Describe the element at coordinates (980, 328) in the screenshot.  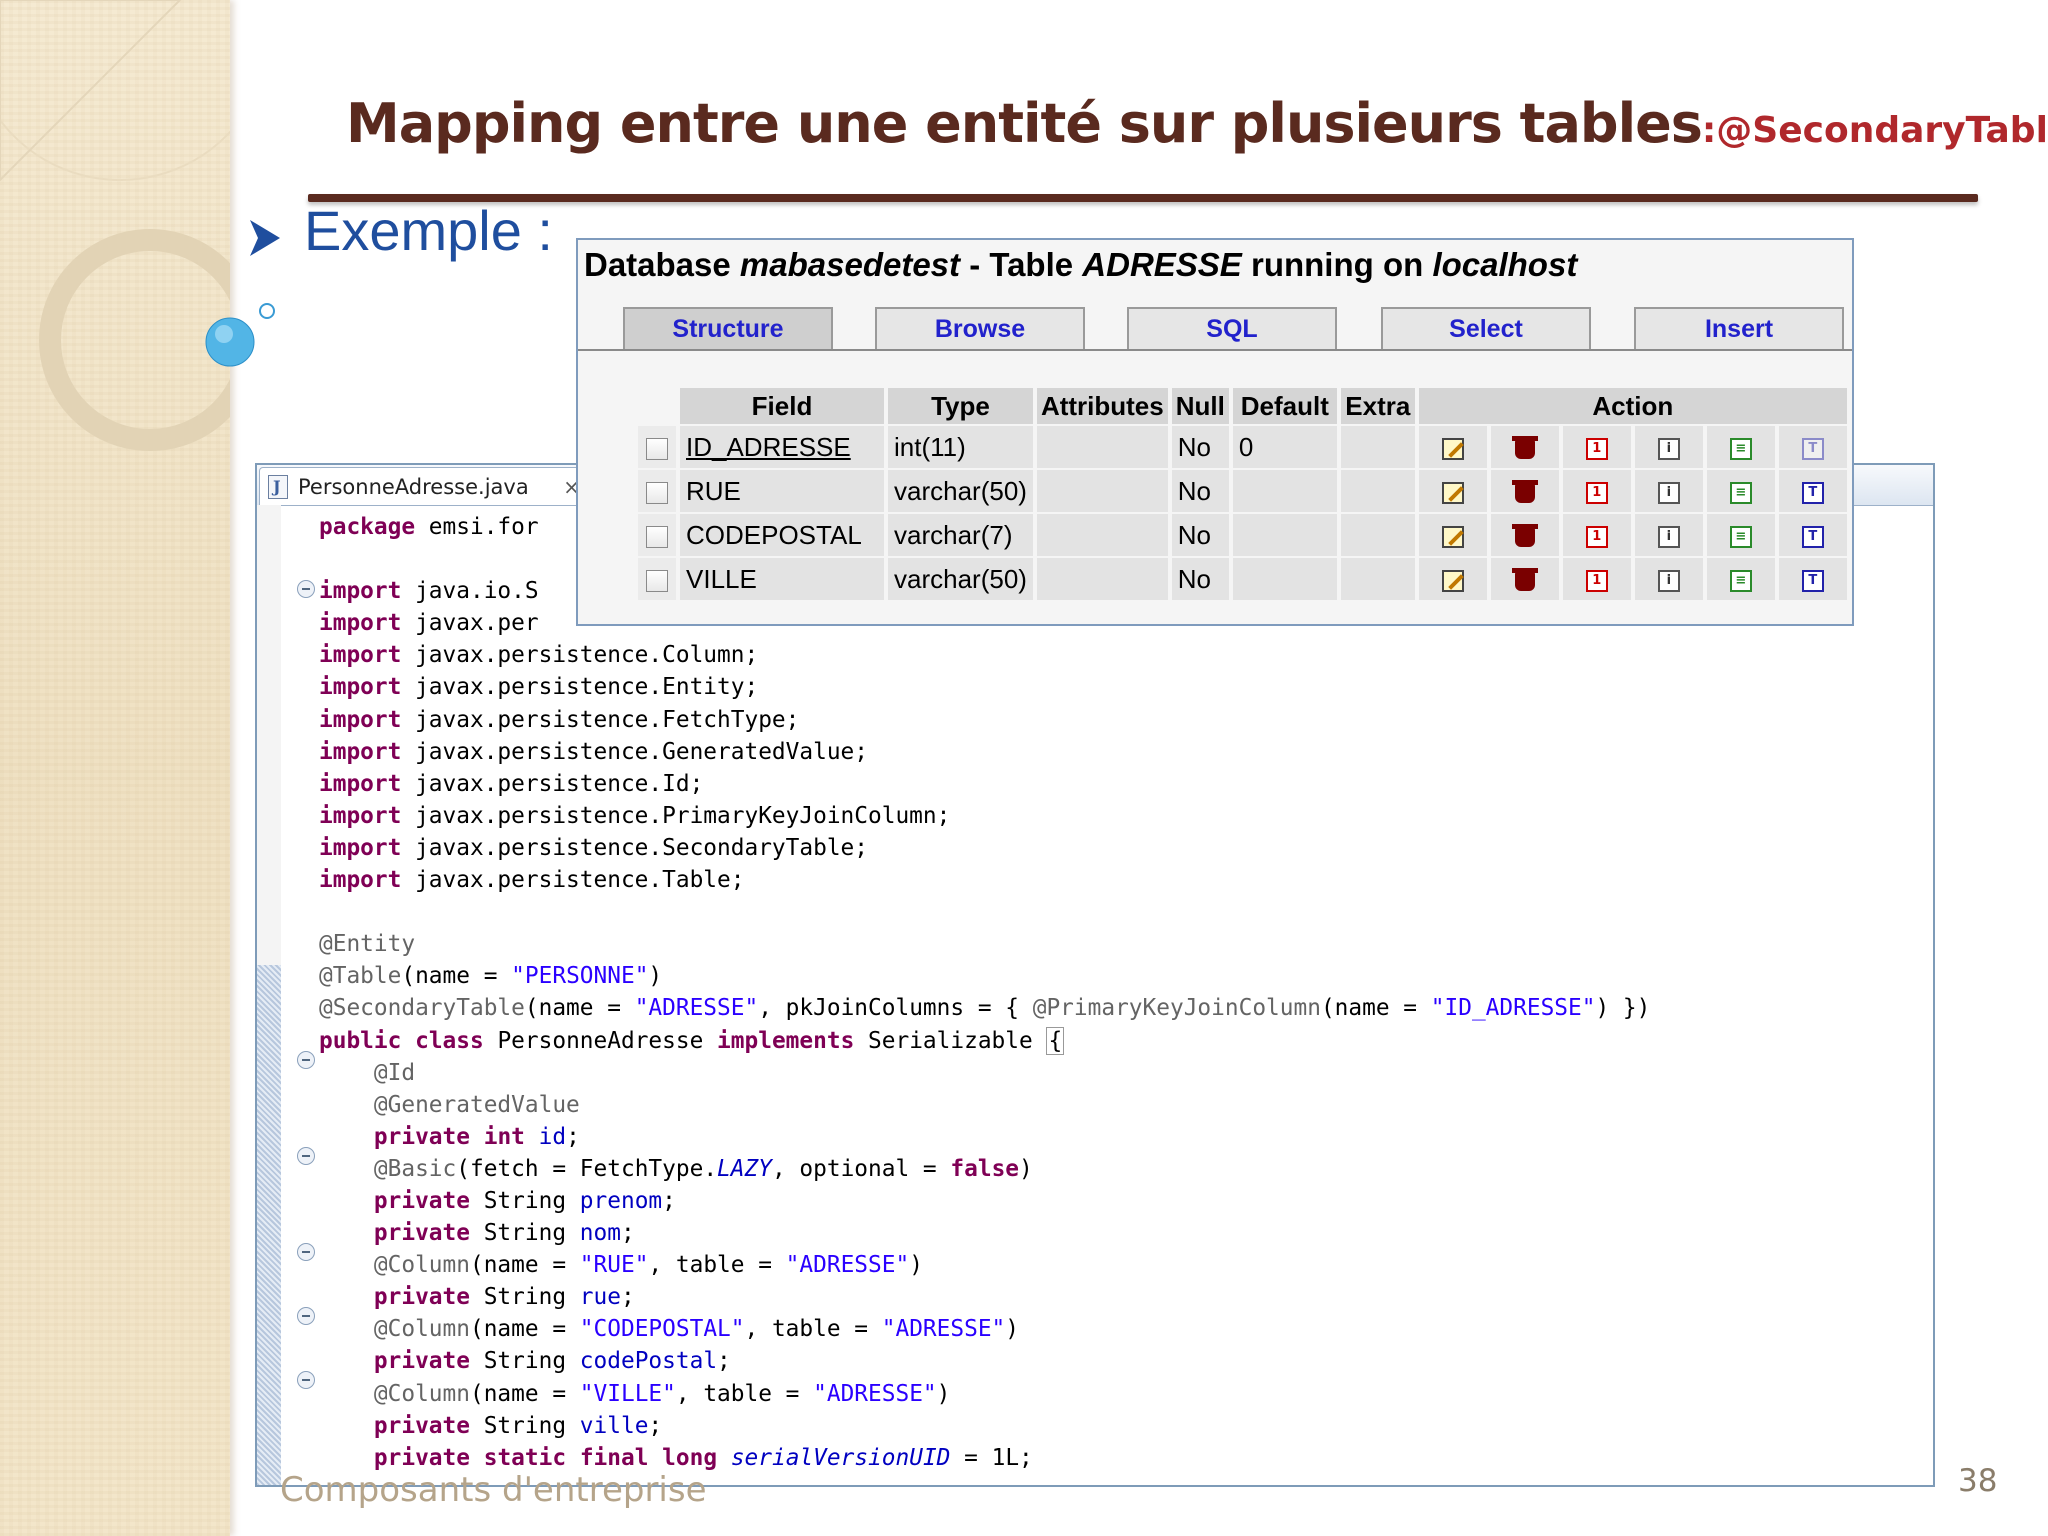
I see `tab-browse: Browse` at that location.